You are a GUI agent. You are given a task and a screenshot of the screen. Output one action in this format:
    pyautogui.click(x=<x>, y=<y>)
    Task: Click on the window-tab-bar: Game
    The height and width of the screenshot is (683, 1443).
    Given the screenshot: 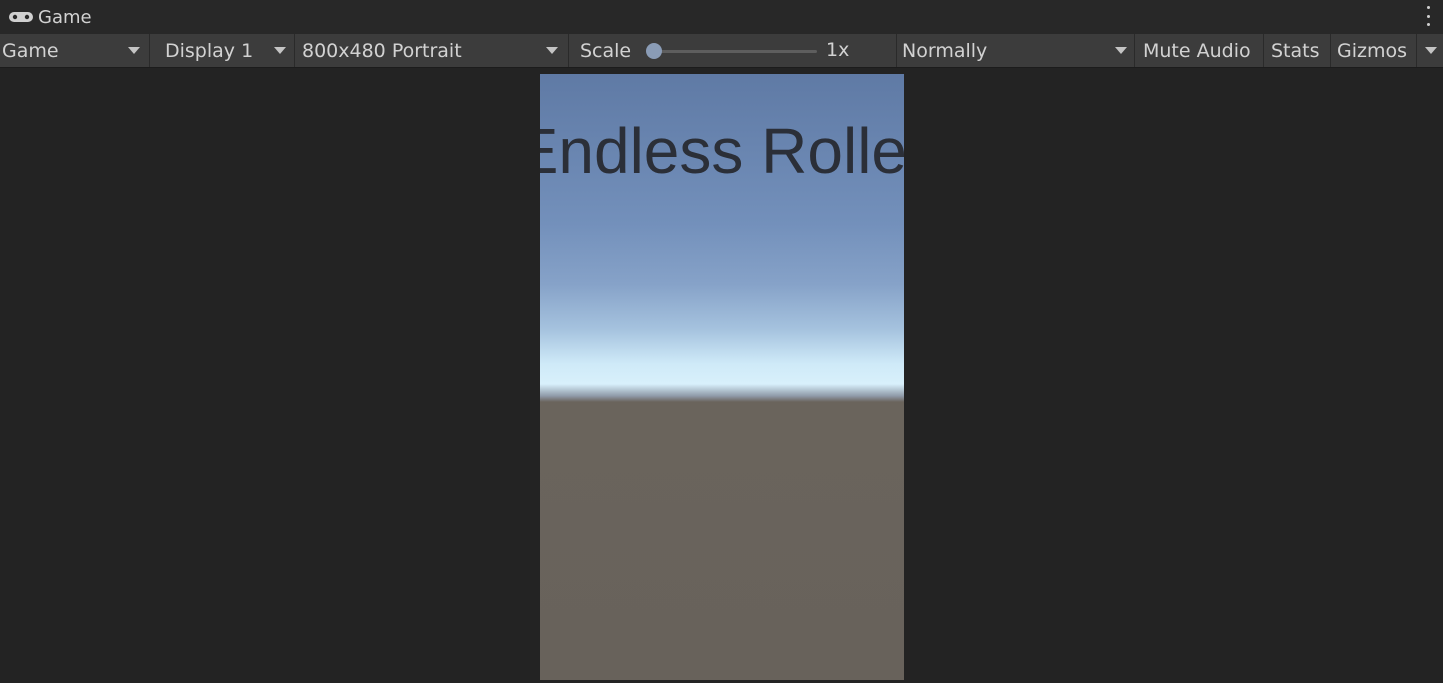 What is the action you would take?
    pyautogui.click(x=721, y=17)
    